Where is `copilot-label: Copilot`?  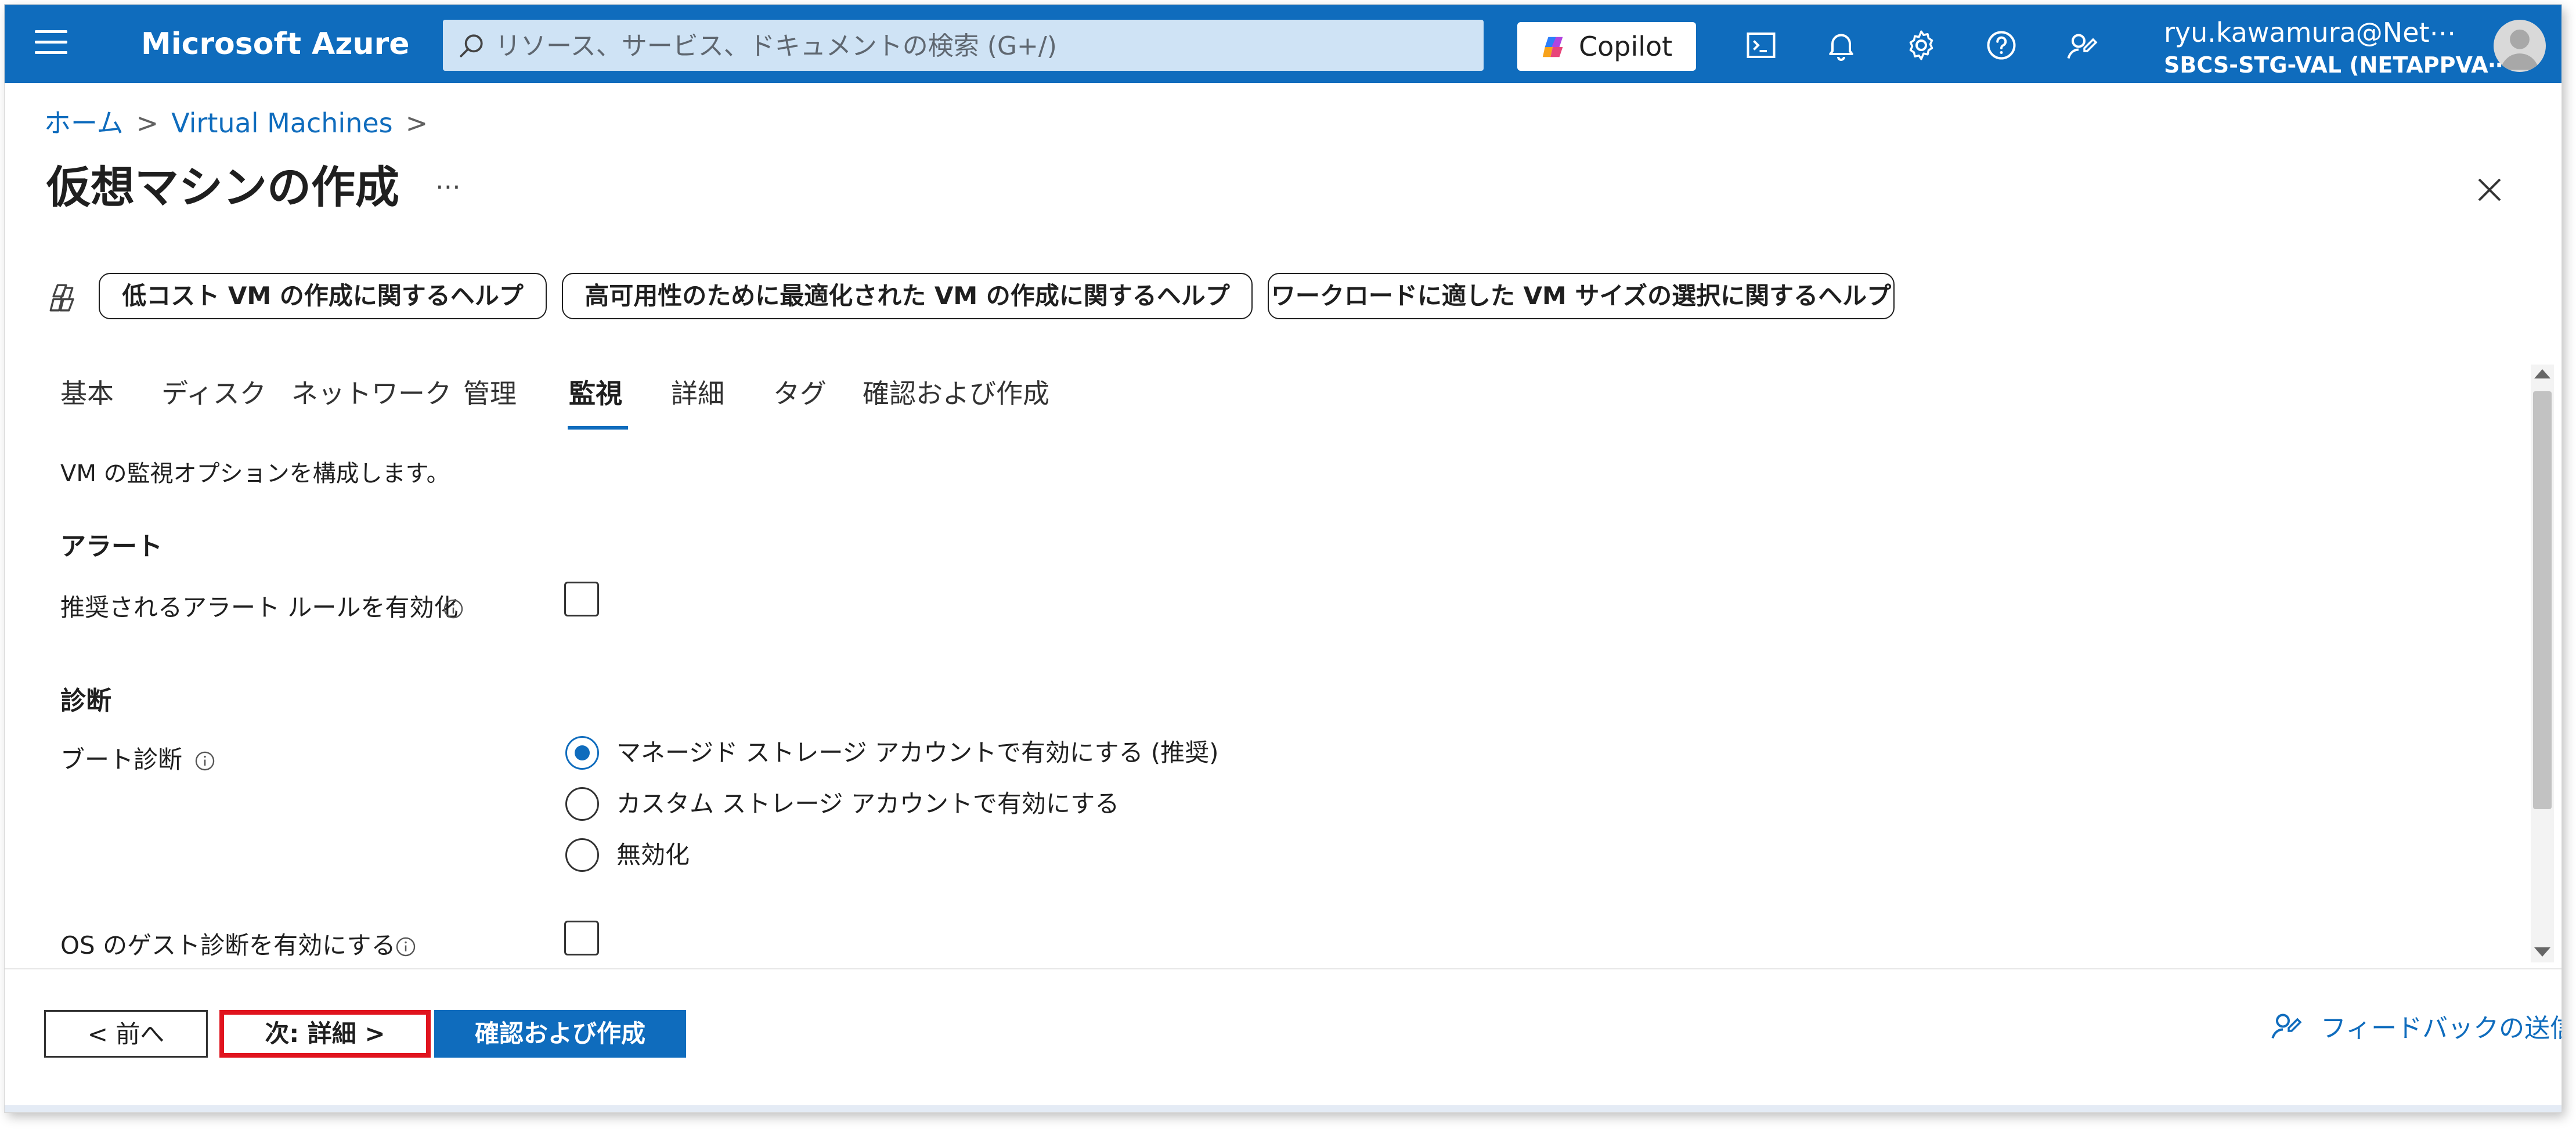
copilot-label: Copilot is located at coordinates (1626, 46).